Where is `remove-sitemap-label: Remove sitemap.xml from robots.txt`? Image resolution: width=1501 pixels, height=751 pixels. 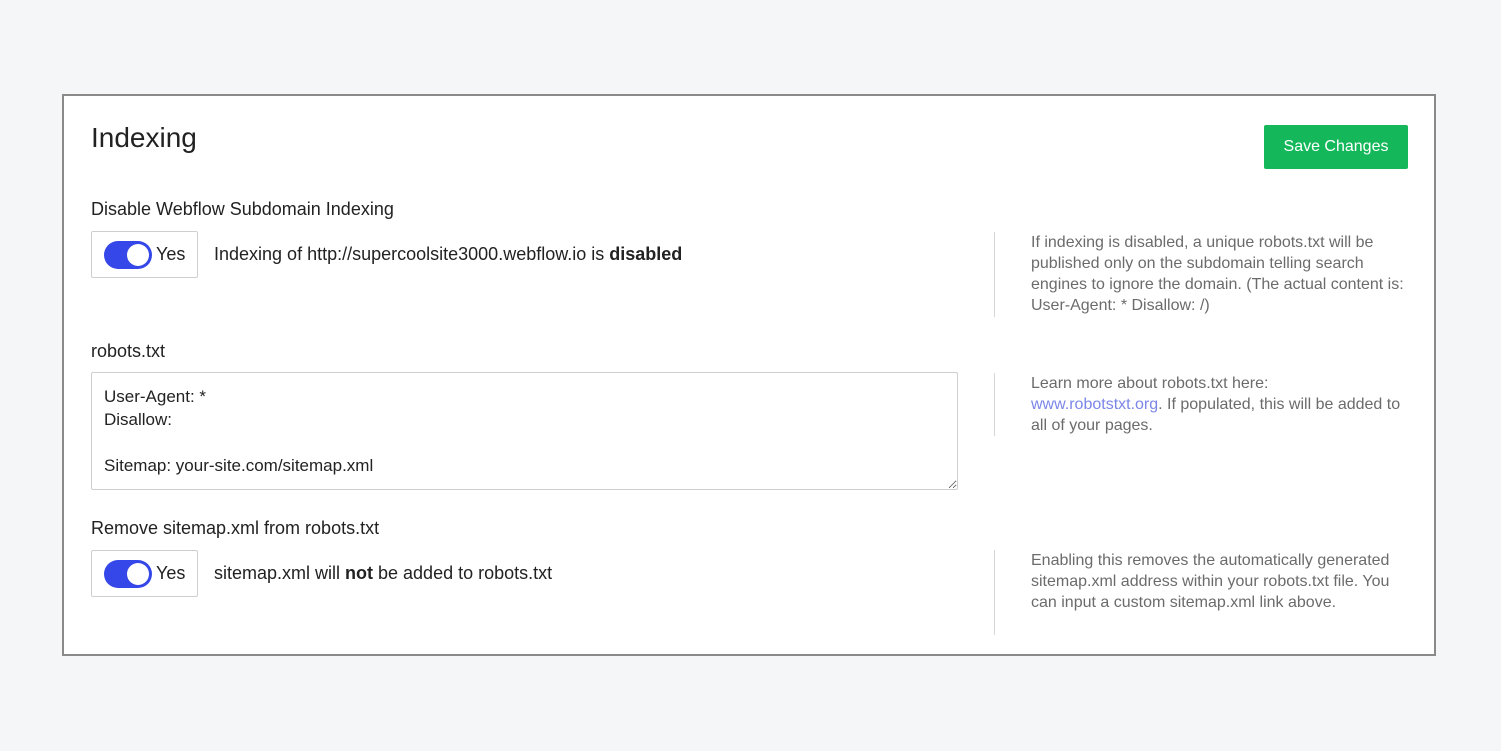 remove-sitemap-label: Remove sitemap.xml from robots.txt is located at coordinates (235, 528).